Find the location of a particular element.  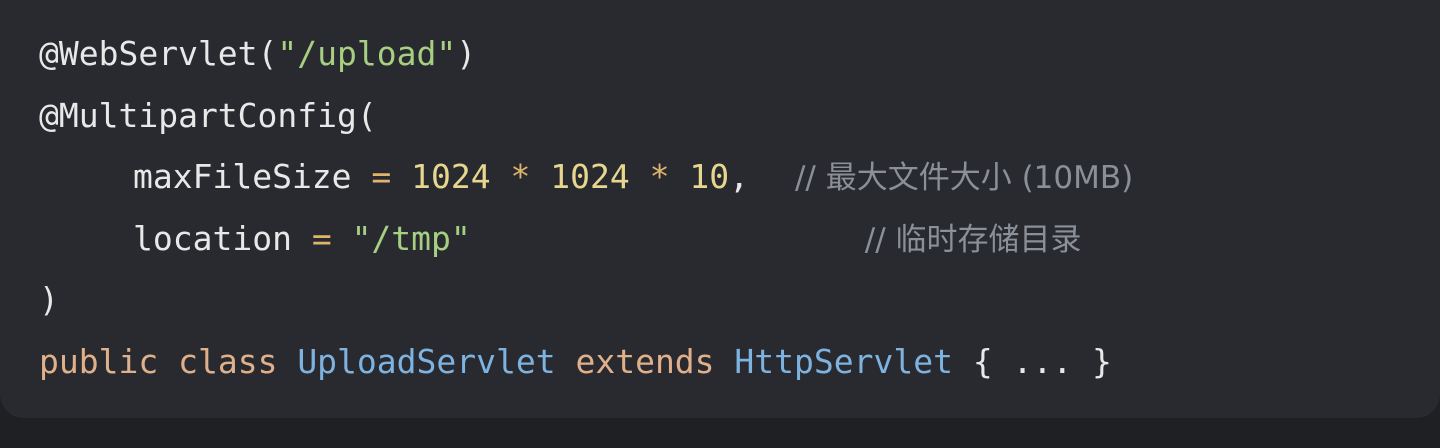

comment-max-file-size: // 最大文件大小 (10MB) is located at coordinates (964, 178).